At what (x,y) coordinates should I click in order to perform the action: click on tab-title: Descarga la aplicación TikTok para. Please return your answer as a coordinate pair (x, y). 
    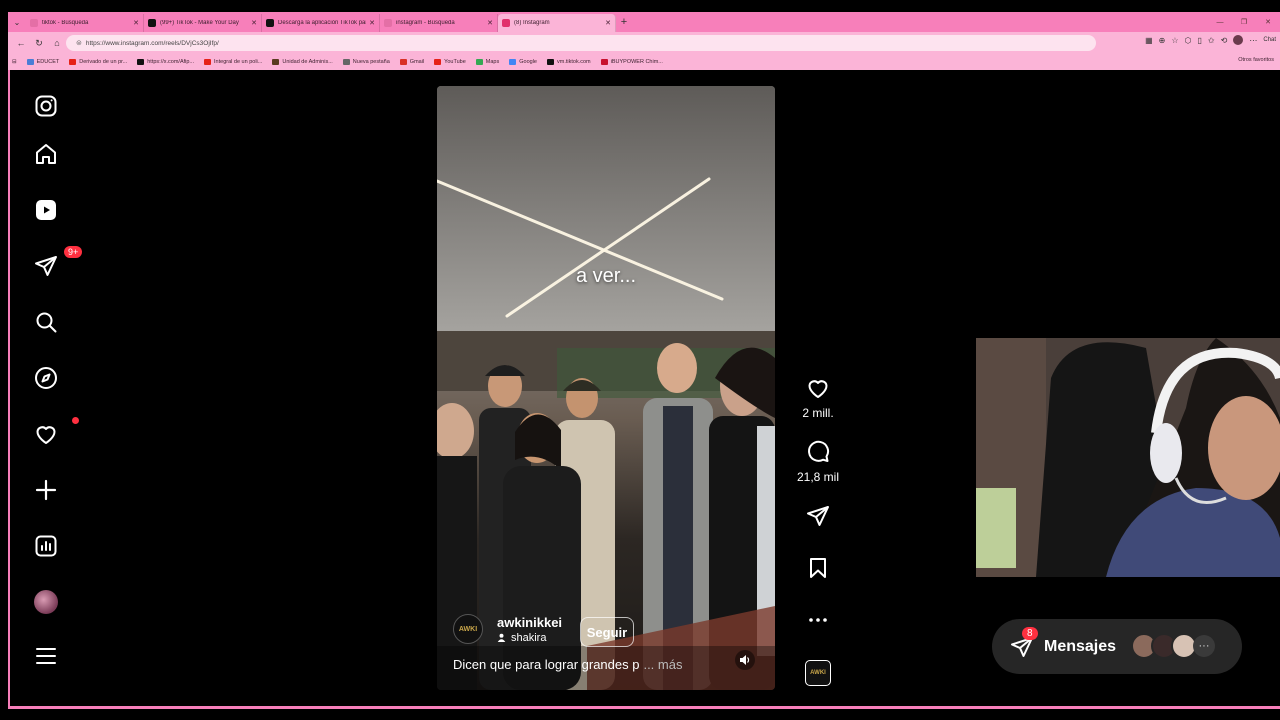
    Looking at the image, I should click on (322, 23).